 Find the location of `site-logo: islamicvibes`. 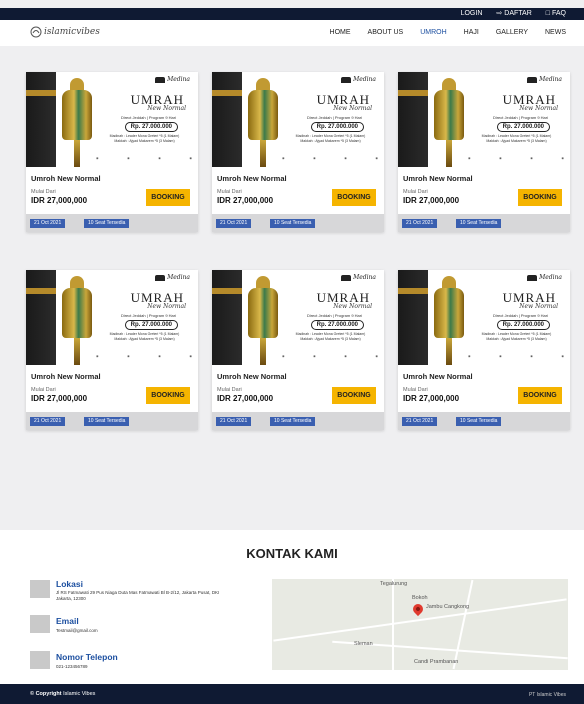

site-logo: islamicvibes is located at coordinates (65, 32).